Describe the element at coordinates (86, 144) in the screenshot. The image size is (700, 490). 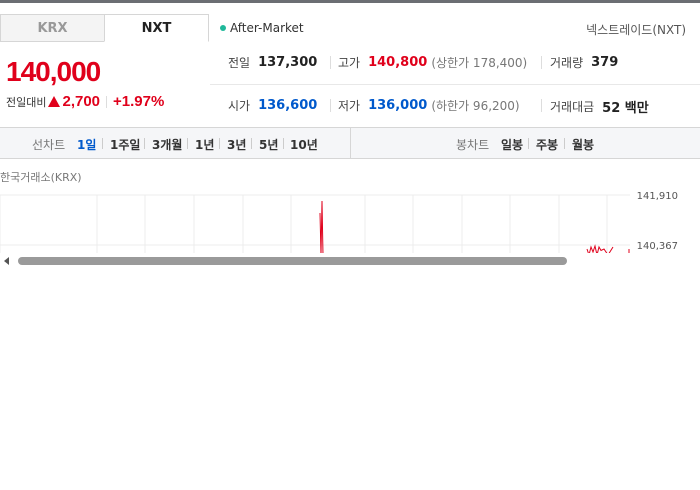
I see `period-1d-button: 1일` at that location.